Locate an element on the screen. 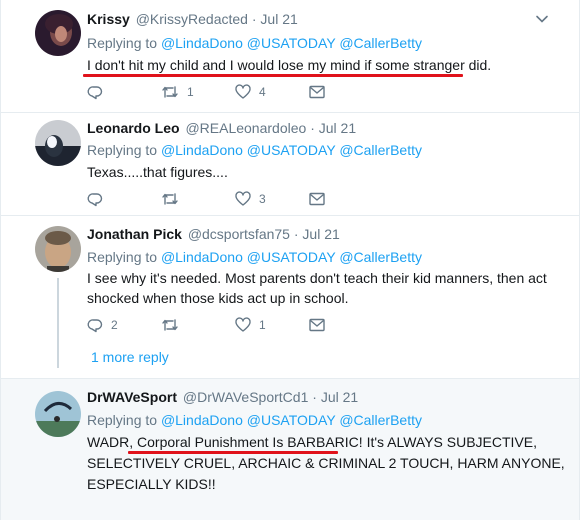  display-name: Krissy is located at coordinates (108, 19).